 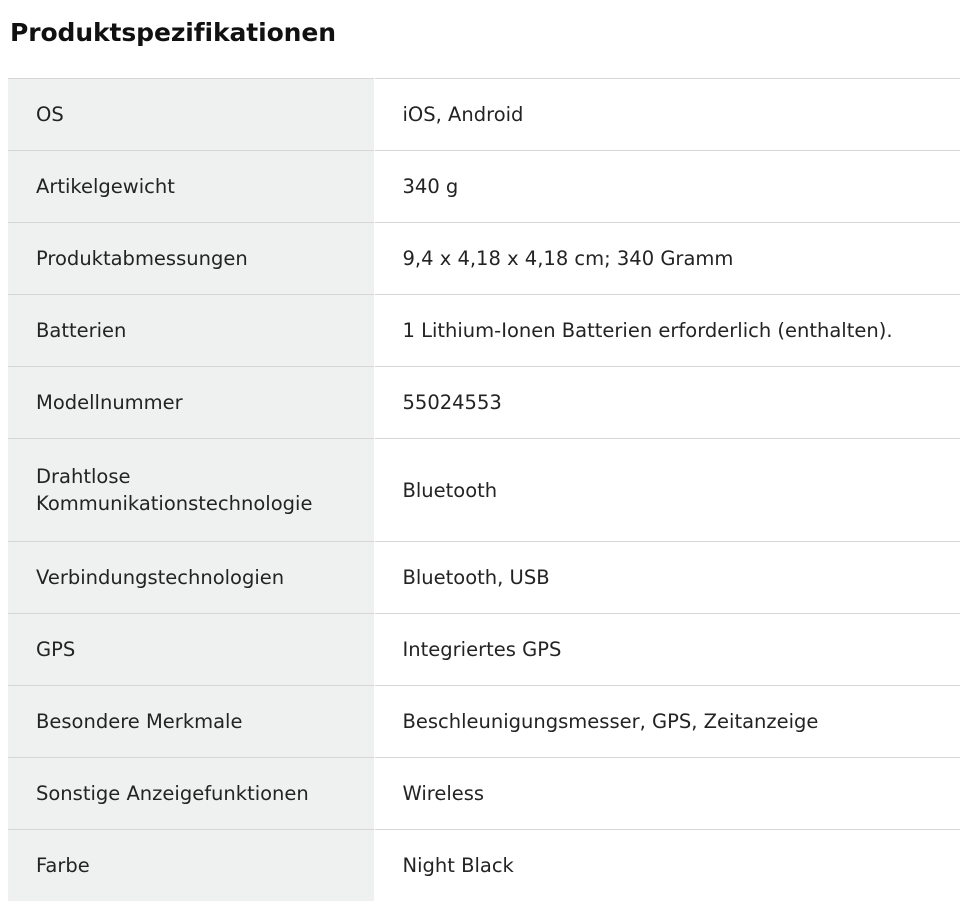 I want to click on spec-label-produktabmessungen: Produktabmessungen, so click(x=191, y=258).